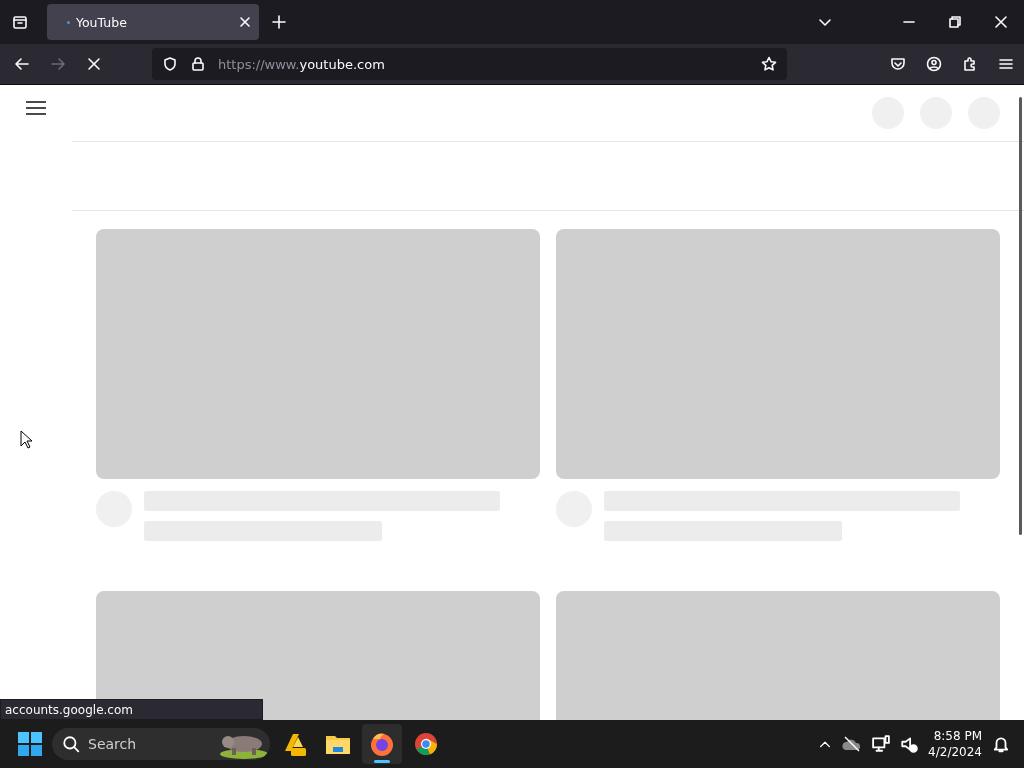 This screenshot has height=768, width=1024. What do you see at coordinates (852, 744) in the screenshot?
I see `cloud-offline-icon` at bounding box center [852, 744].